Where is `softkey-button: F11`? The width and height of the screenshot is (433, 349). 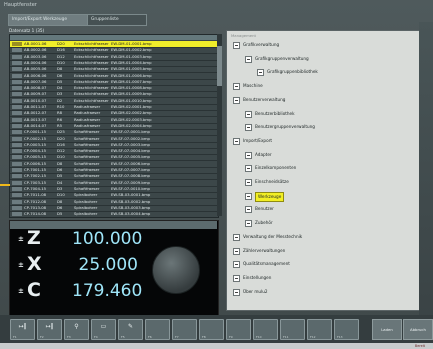
softkey-button: F11 is located at coordinates (292, 329).